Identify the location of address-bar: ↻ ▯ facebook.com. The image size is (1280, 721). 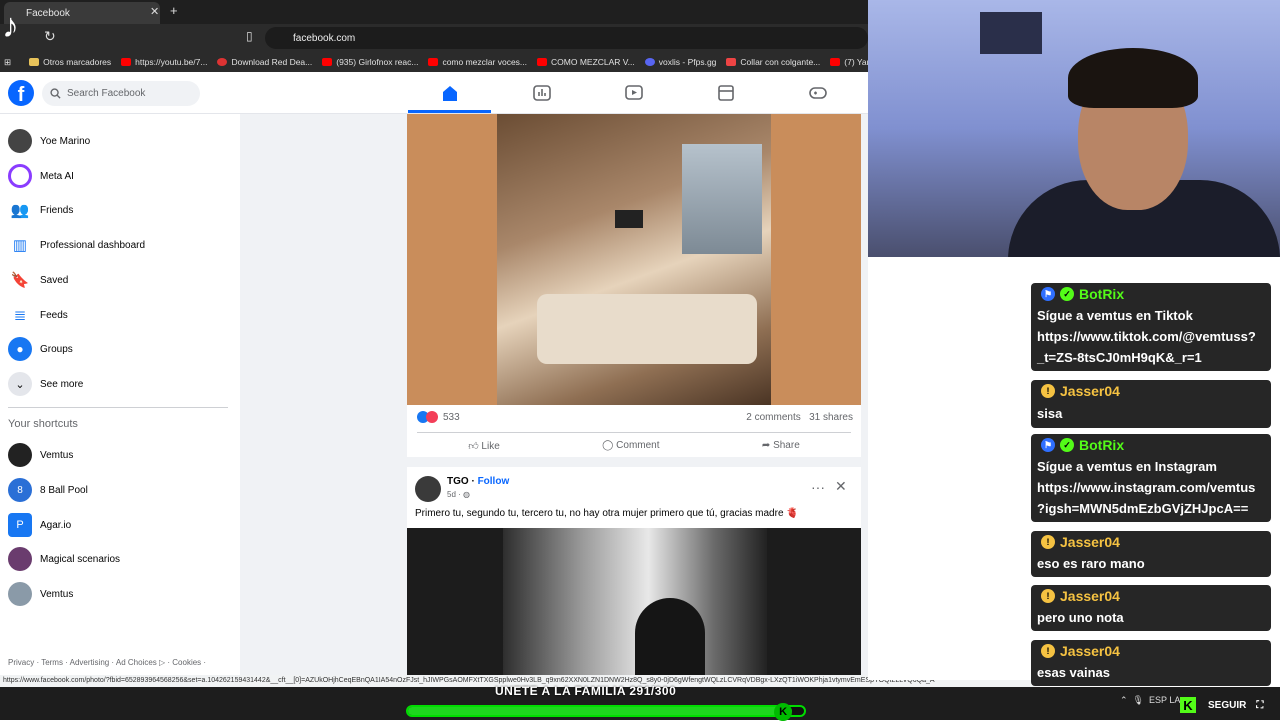
(434, 38).